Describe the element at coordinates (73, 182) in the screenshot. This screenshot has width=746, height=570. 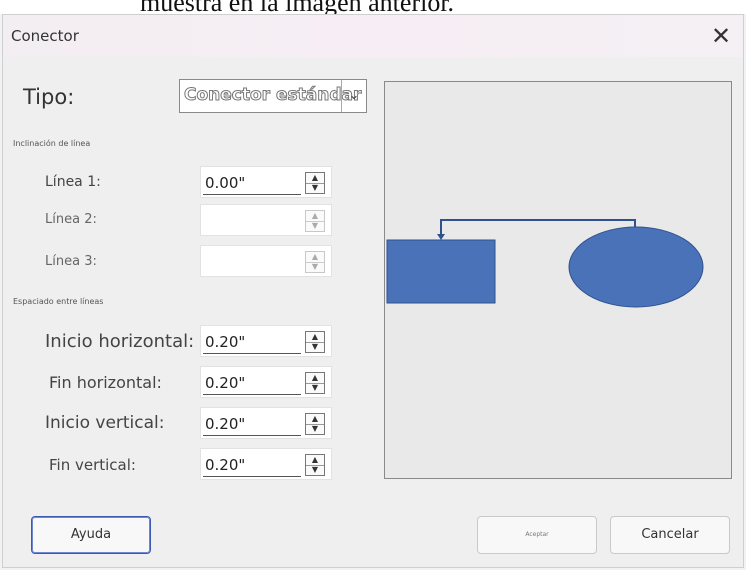
I see `line-1-label: Línea 1:` at that location.